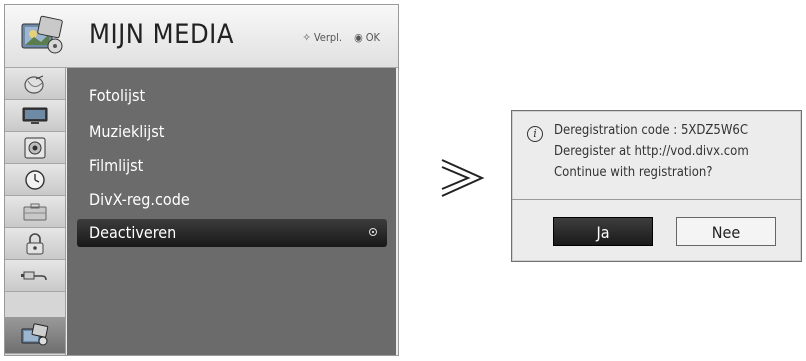 The image size is (806, 361). What do you see at coordinates (139, 199) in the screenshot?
I see `menu-item-label: DivX-reg.code` at bounding box center [139, 199].